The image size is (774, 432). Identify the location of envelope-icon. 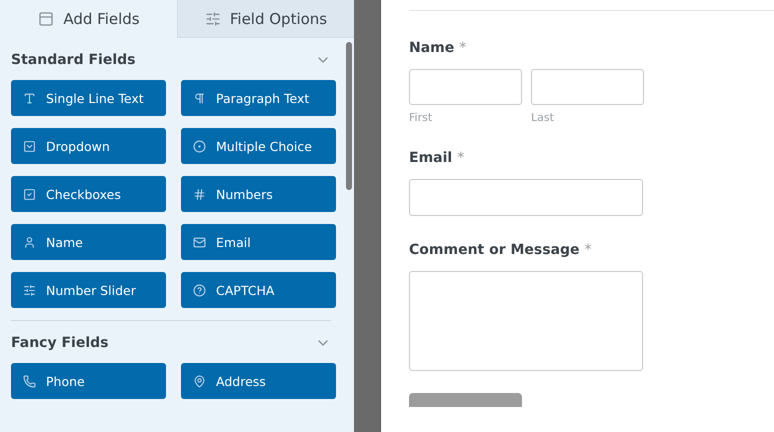
(199, 242).